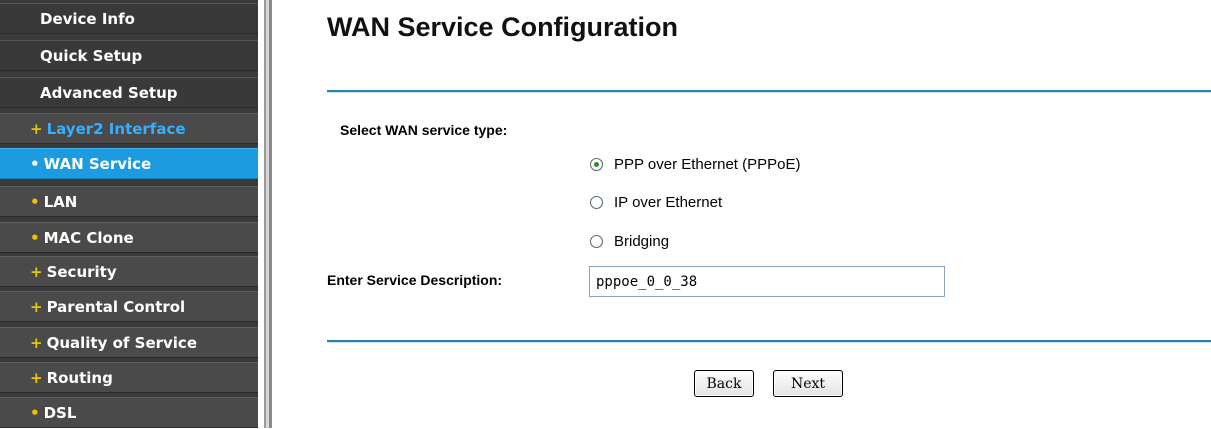 This screenshot has width=1211, height=429. I want to click on sidebar-item-device-info: Device Info, so click(129, 18).